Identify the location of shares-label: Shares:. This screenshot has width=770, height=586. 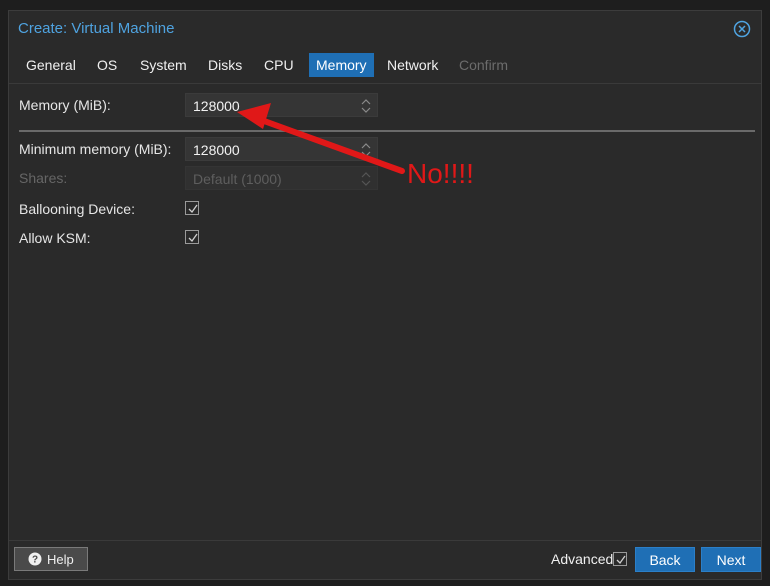
(43, 178).